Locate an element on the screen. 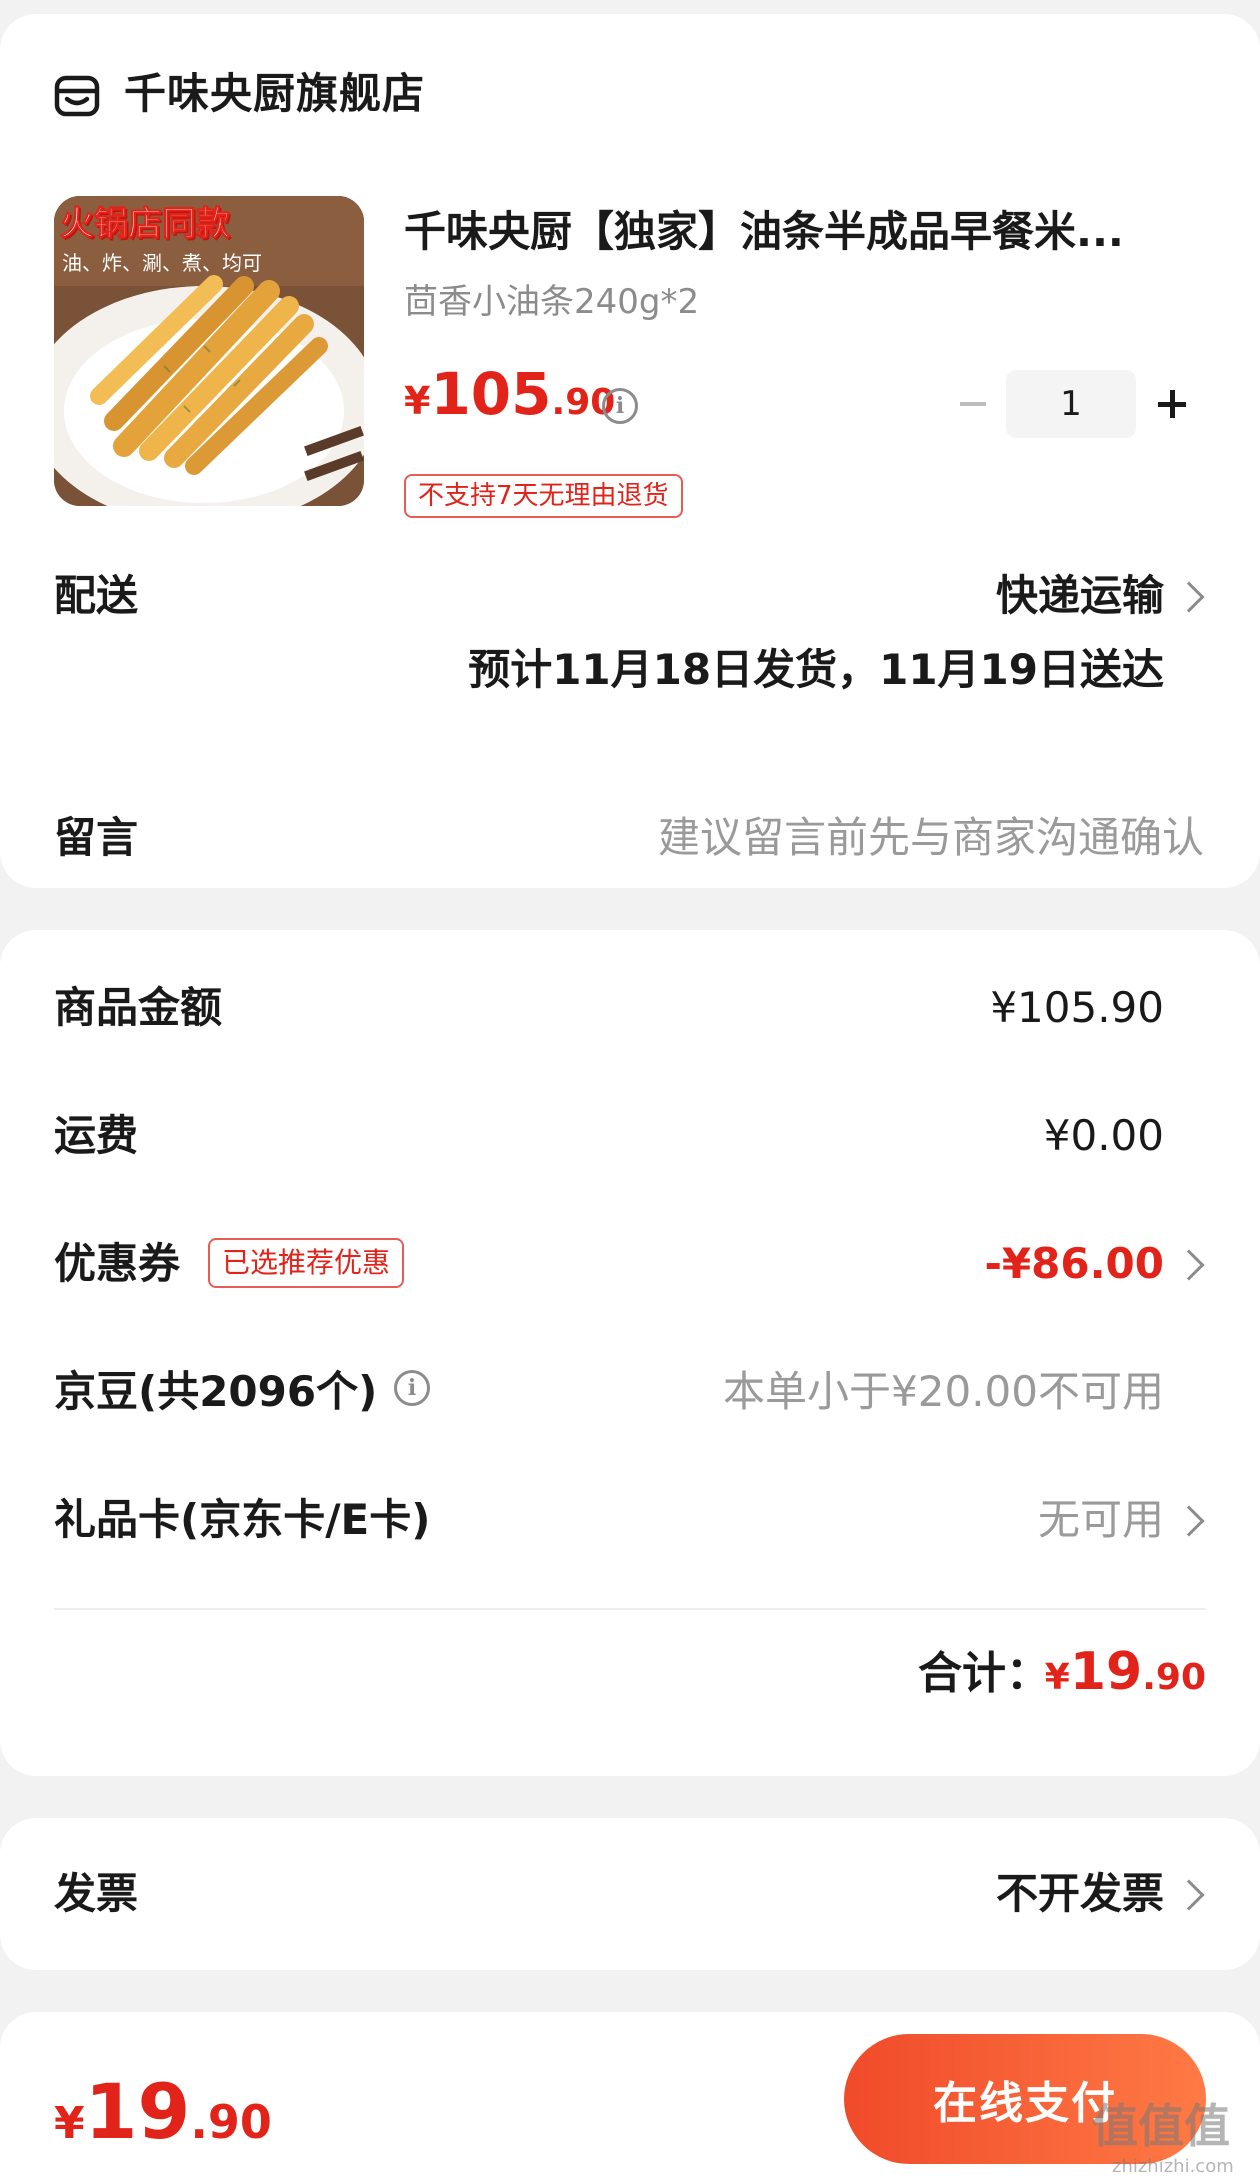 The image size is (1260, 2178). coupon-value: -¥86.00 is located at coordinates (1074, 1264).